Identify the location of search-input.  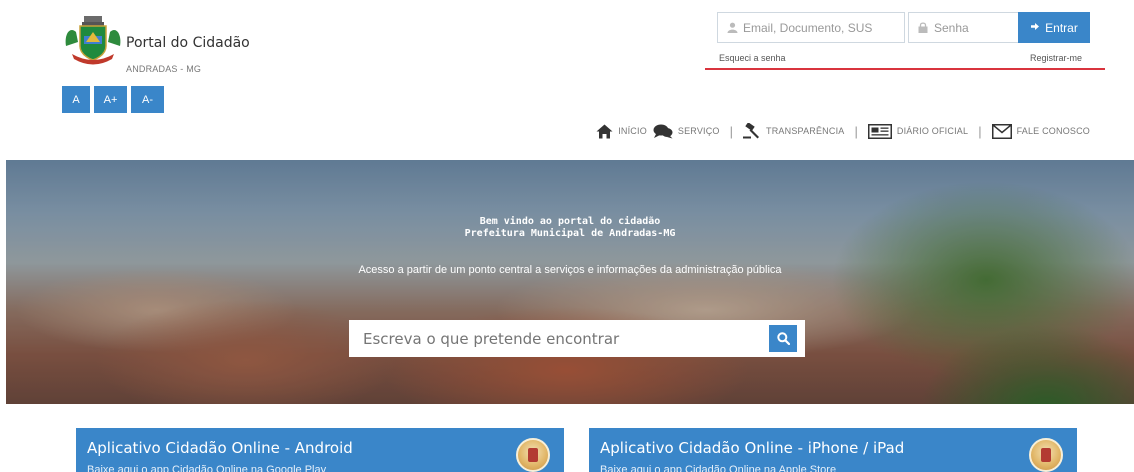
(559, 338).